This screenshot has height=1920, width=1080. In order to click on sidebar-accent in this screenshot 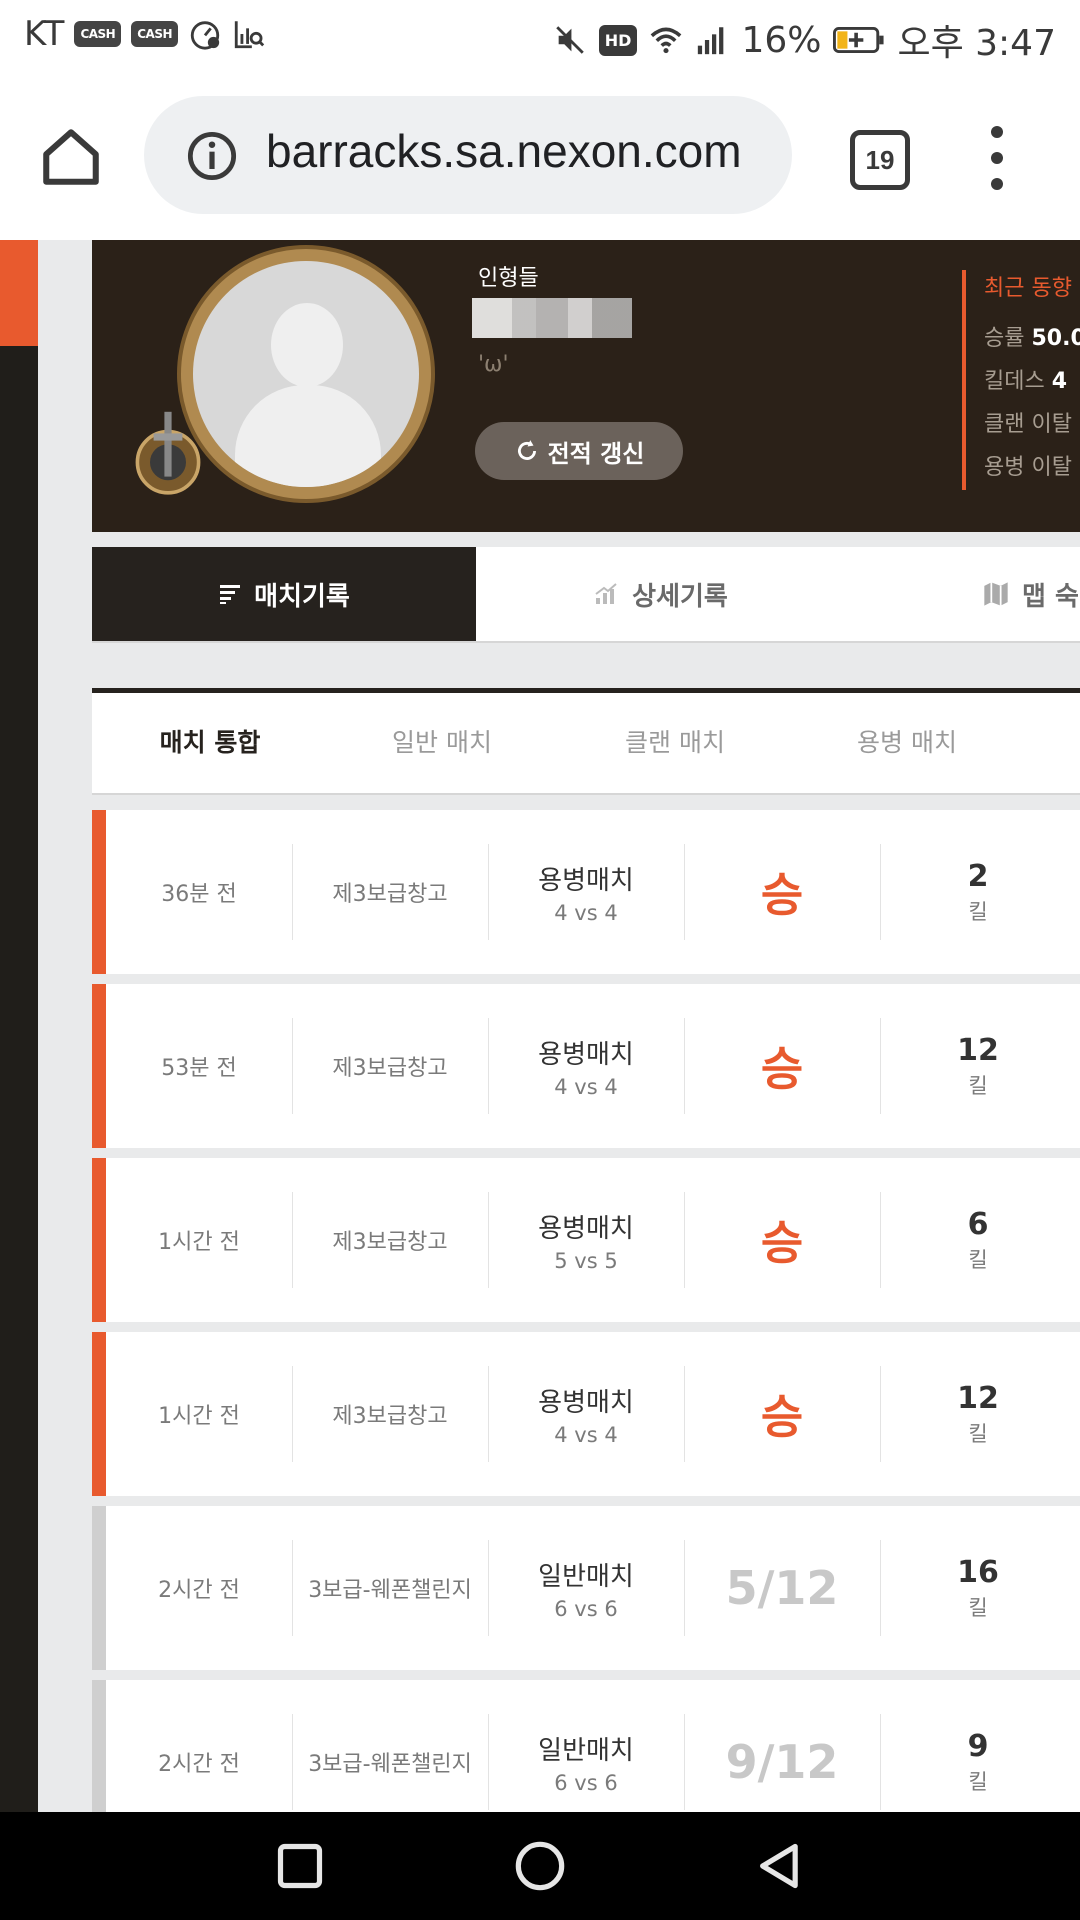, I will do `click(19, 293)`.